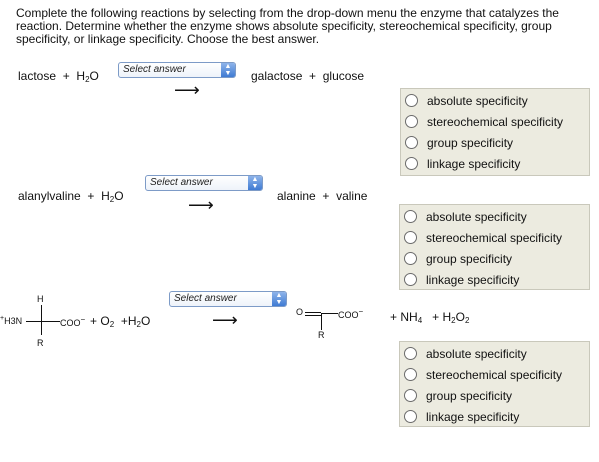 This screenshot has width=599, height=462. I want to click on reaction-3-co-products: + NH4 + H2O2, so click(430, 317).